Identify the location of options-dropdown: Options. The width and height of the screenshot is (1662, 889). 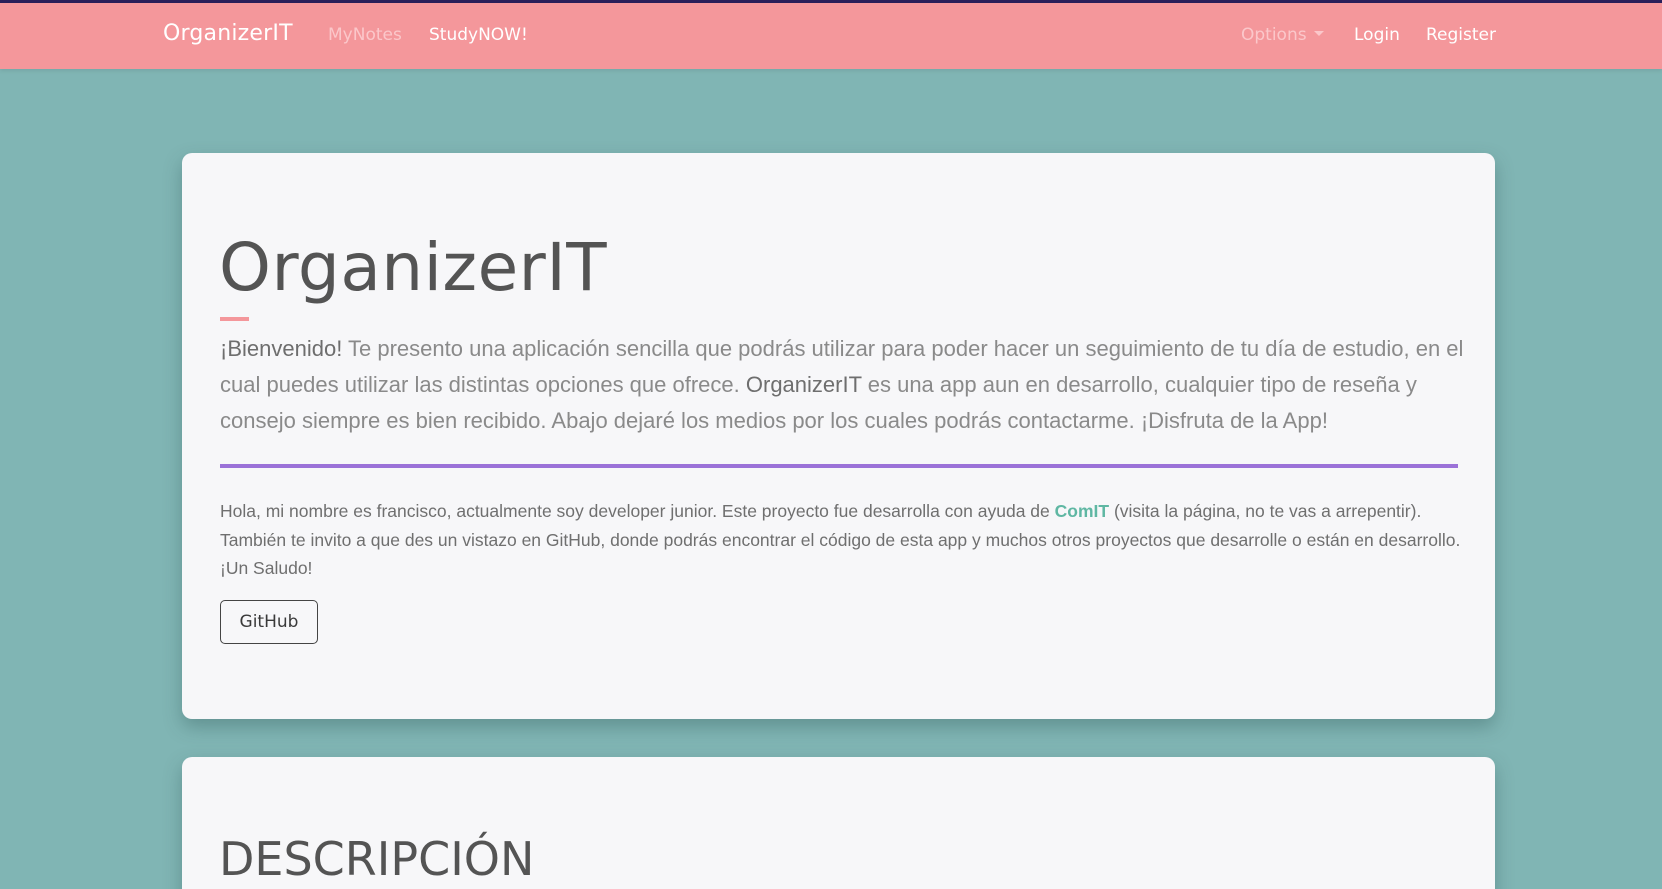
(1282, 35).